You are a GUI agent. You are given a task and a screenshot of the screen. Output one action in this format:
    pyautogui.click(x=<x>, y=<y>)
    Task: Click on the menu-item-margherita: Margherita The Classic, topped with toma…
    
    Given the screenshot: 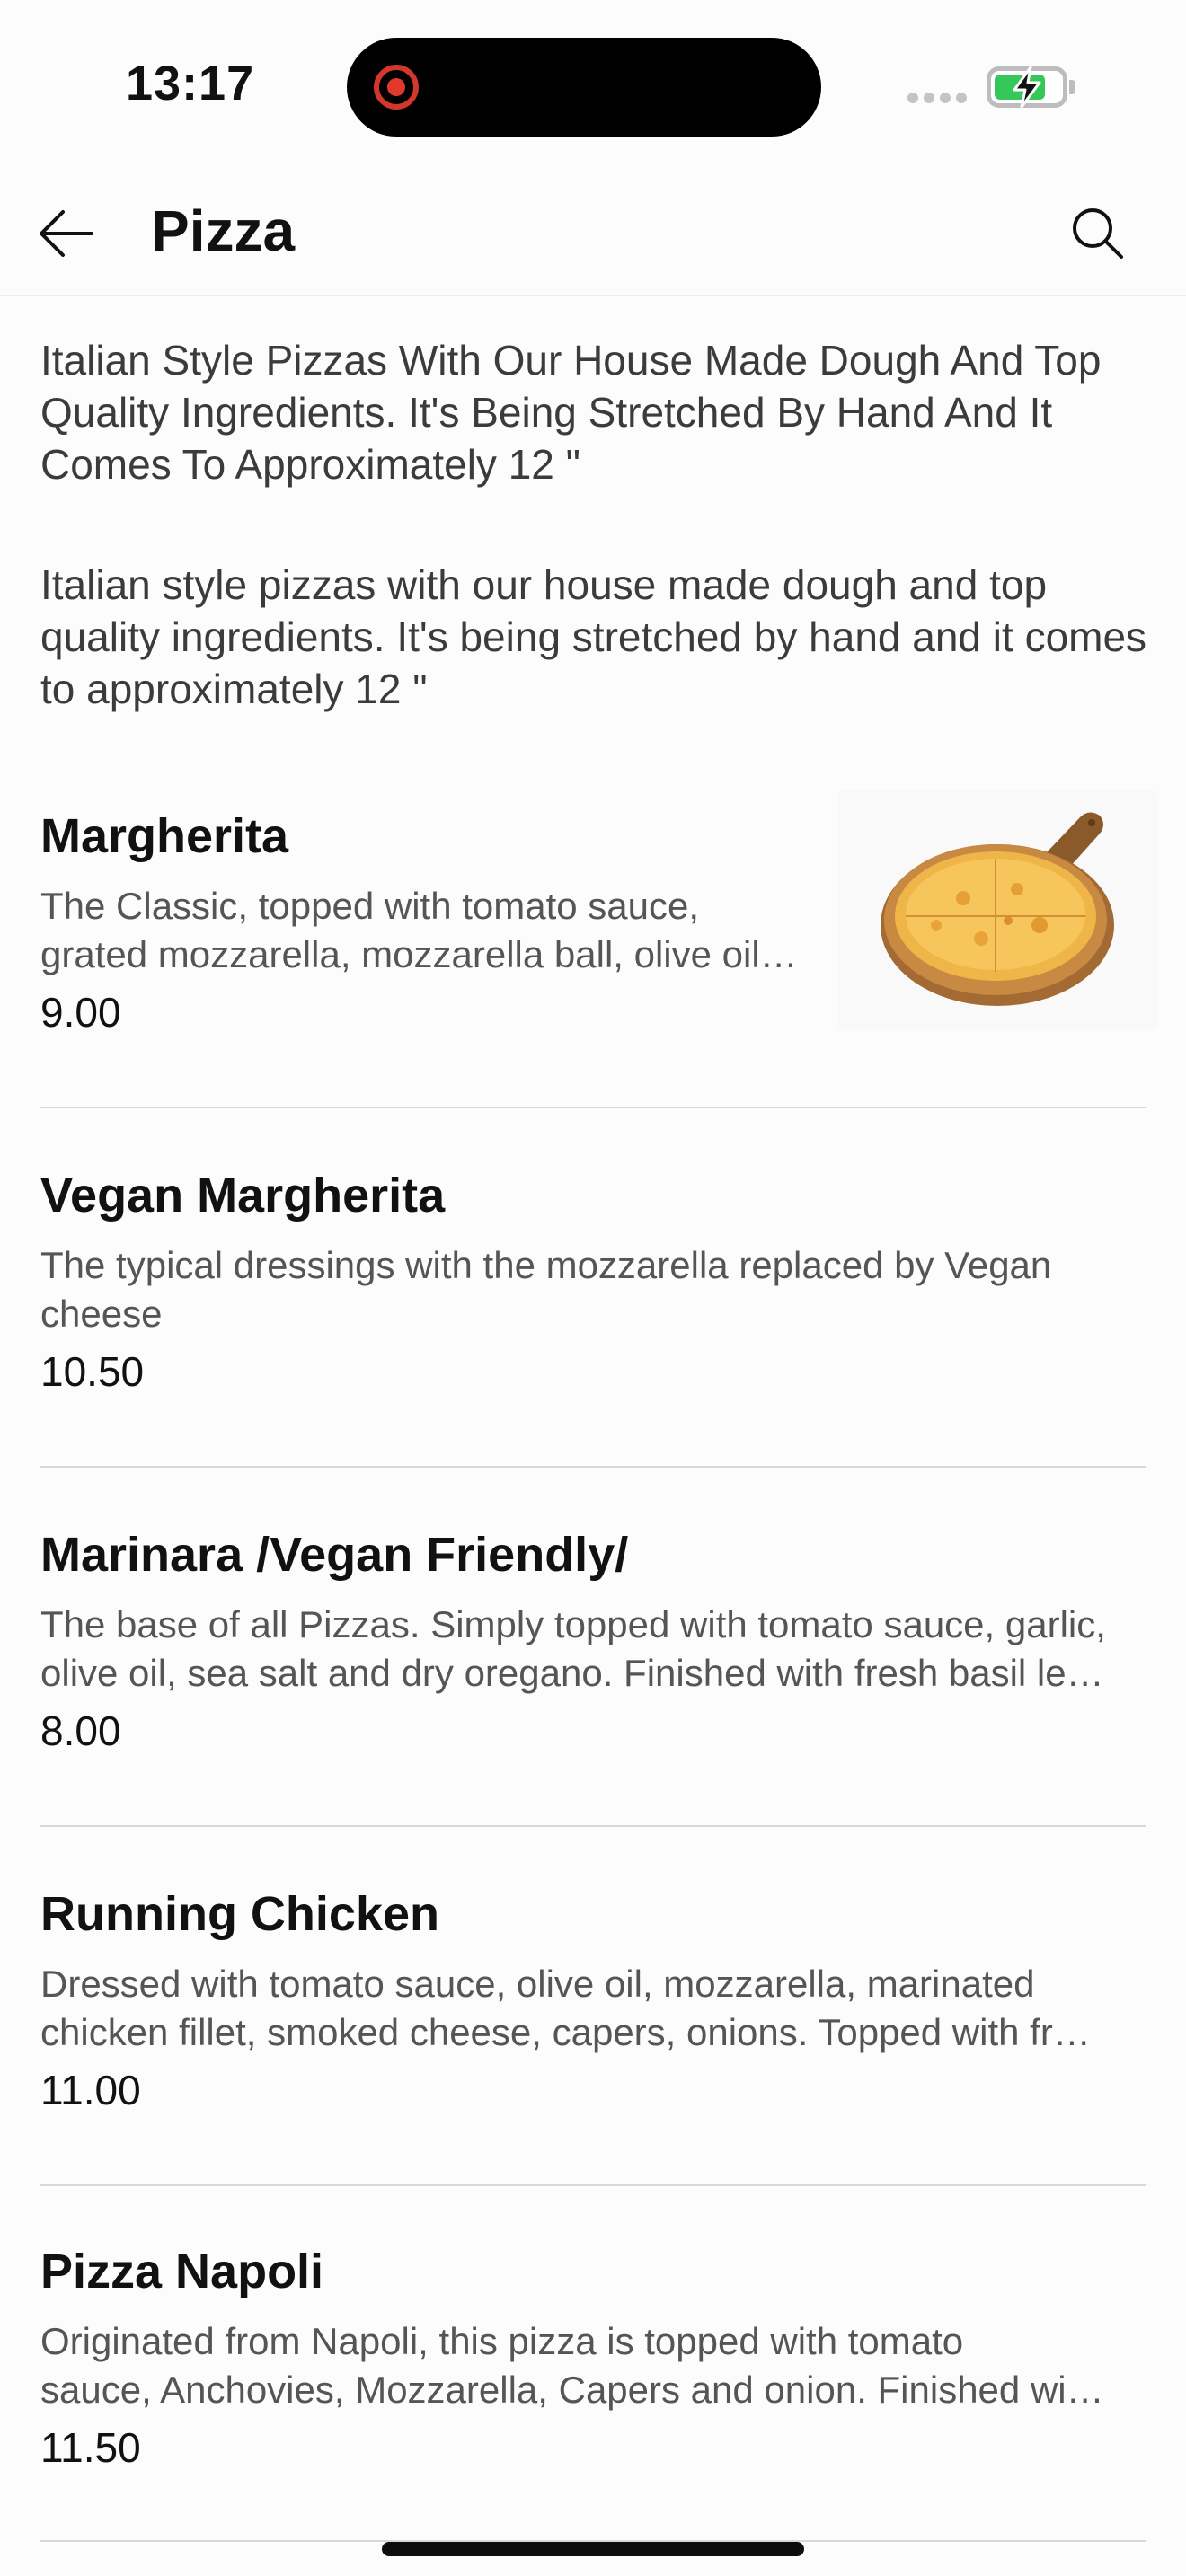 What is the action you would take?
    pyautogui.click(x=593, y=979)
    